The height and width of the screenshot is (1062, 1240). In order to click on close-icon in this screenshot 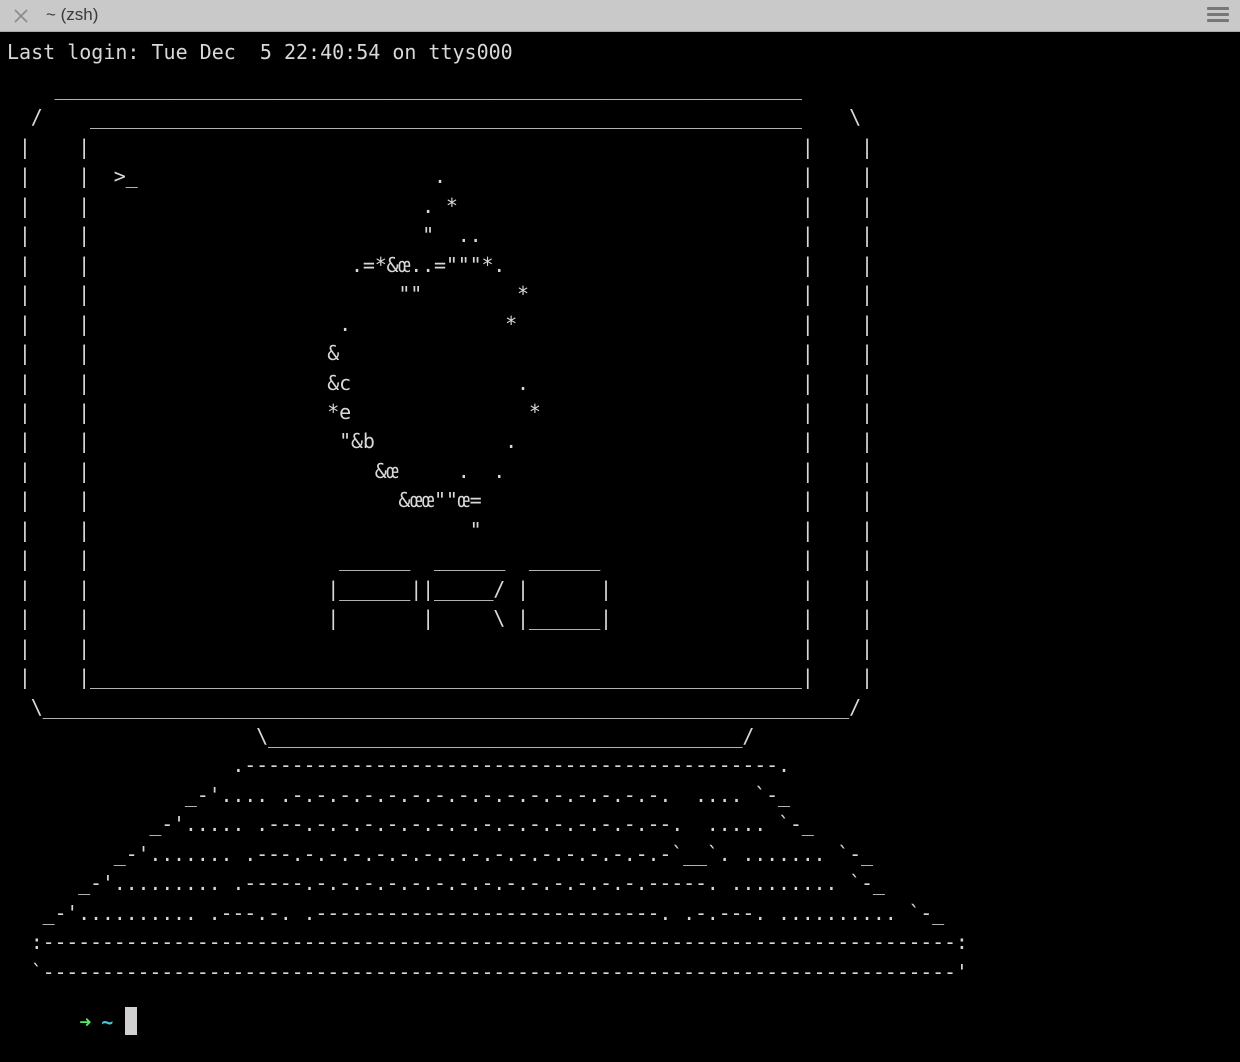, I will do `click(21, 16)`.